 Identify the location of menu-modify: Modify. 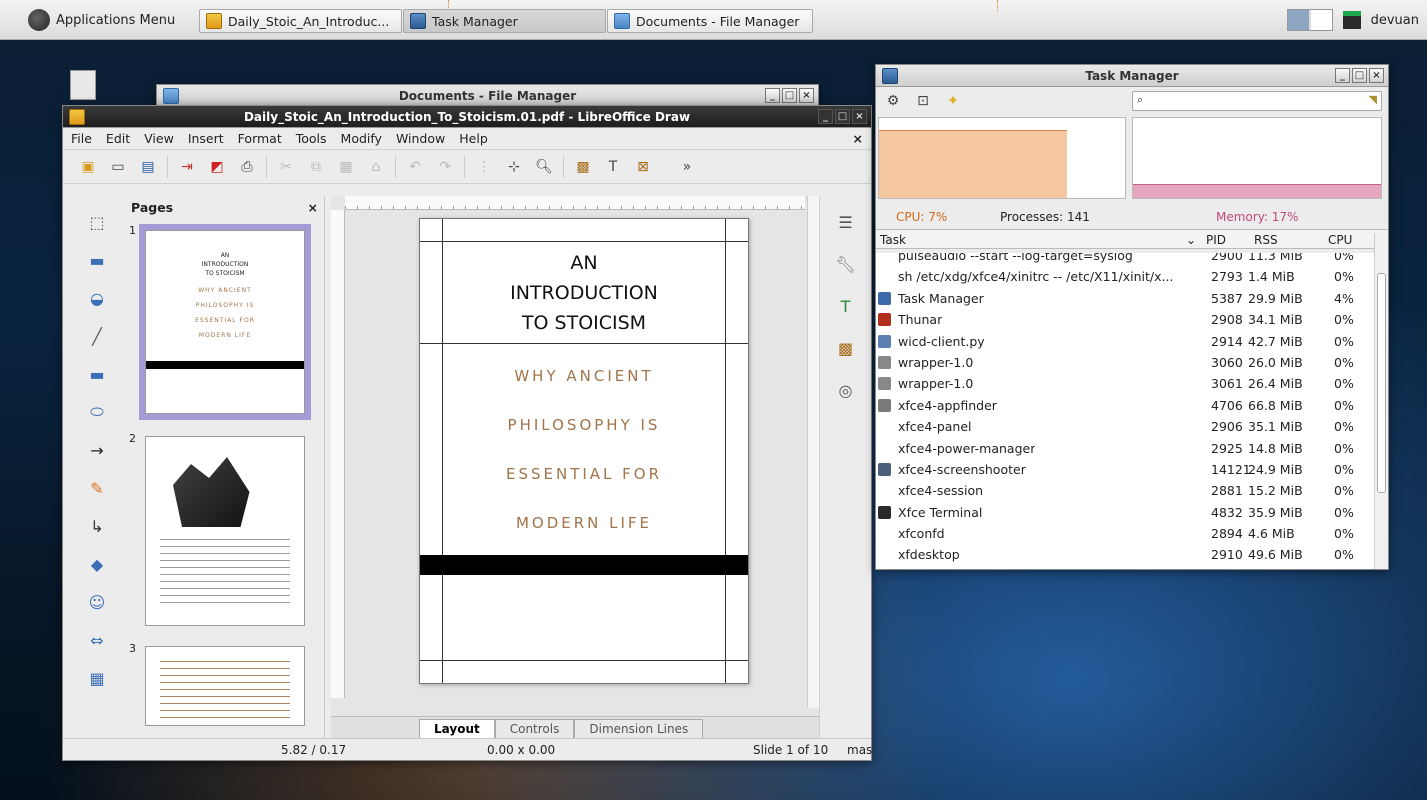
(361, 138).